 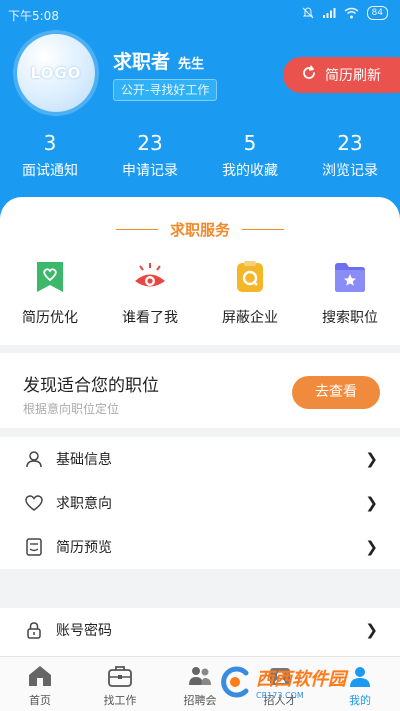 I want to click on user-title: 先生, so click(x=191, y=64).